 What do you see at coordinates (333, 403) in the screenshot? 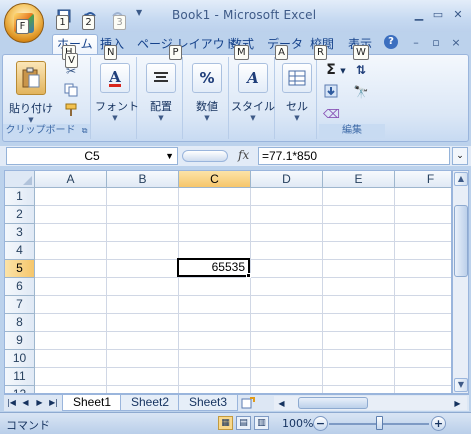
I see `horizontal-scroll-thumb` at bounding box center [333, 403].